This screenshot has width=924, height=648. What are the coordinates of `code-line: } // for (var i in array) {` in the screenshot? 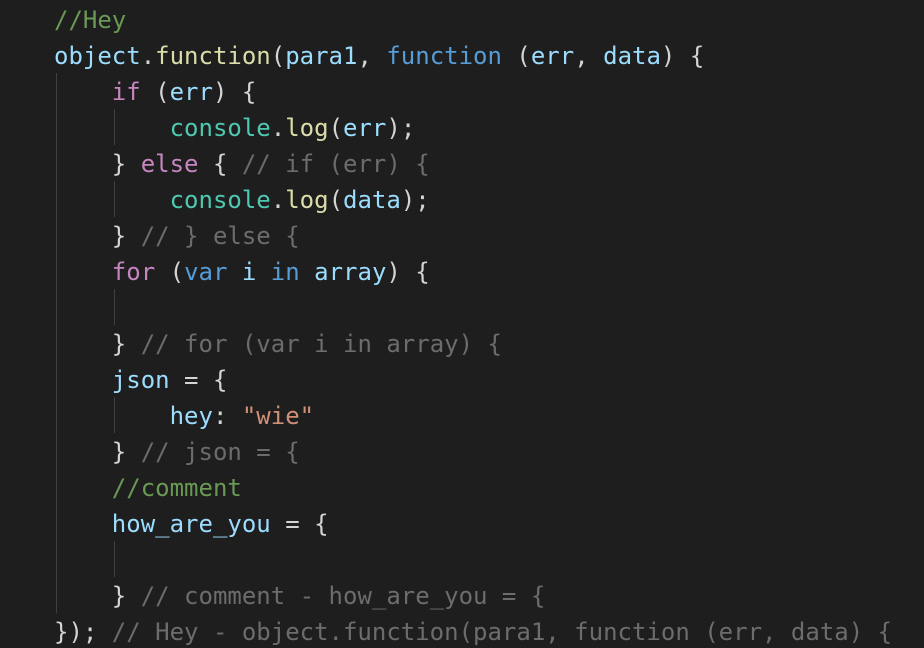 It's located at (278, 344).